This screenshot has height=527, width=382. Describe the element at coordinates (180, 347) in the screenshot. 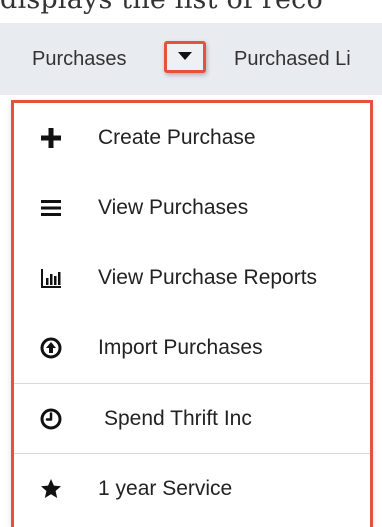

I see `menu-item-label: Import Purchases` at that location.